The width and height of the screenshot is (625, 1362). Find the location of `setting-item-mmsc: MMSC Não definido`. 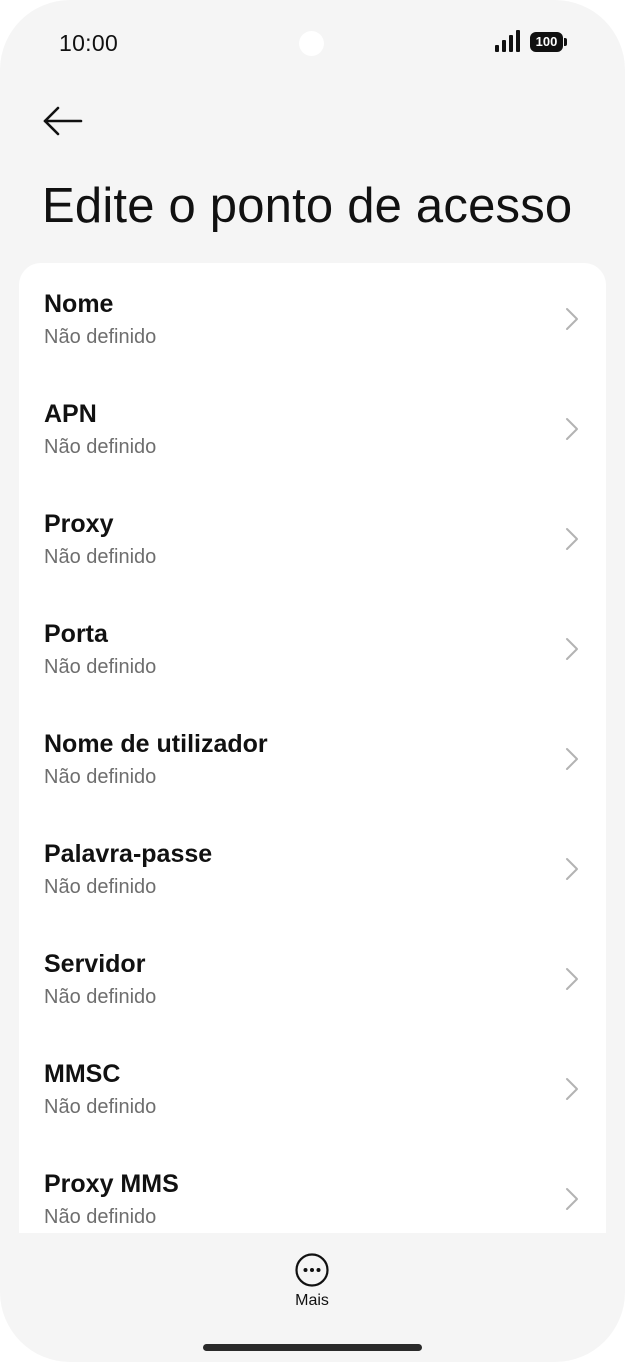

setting-item-mmsc: MMSC Não definido is located at coordinates (312, 1088).